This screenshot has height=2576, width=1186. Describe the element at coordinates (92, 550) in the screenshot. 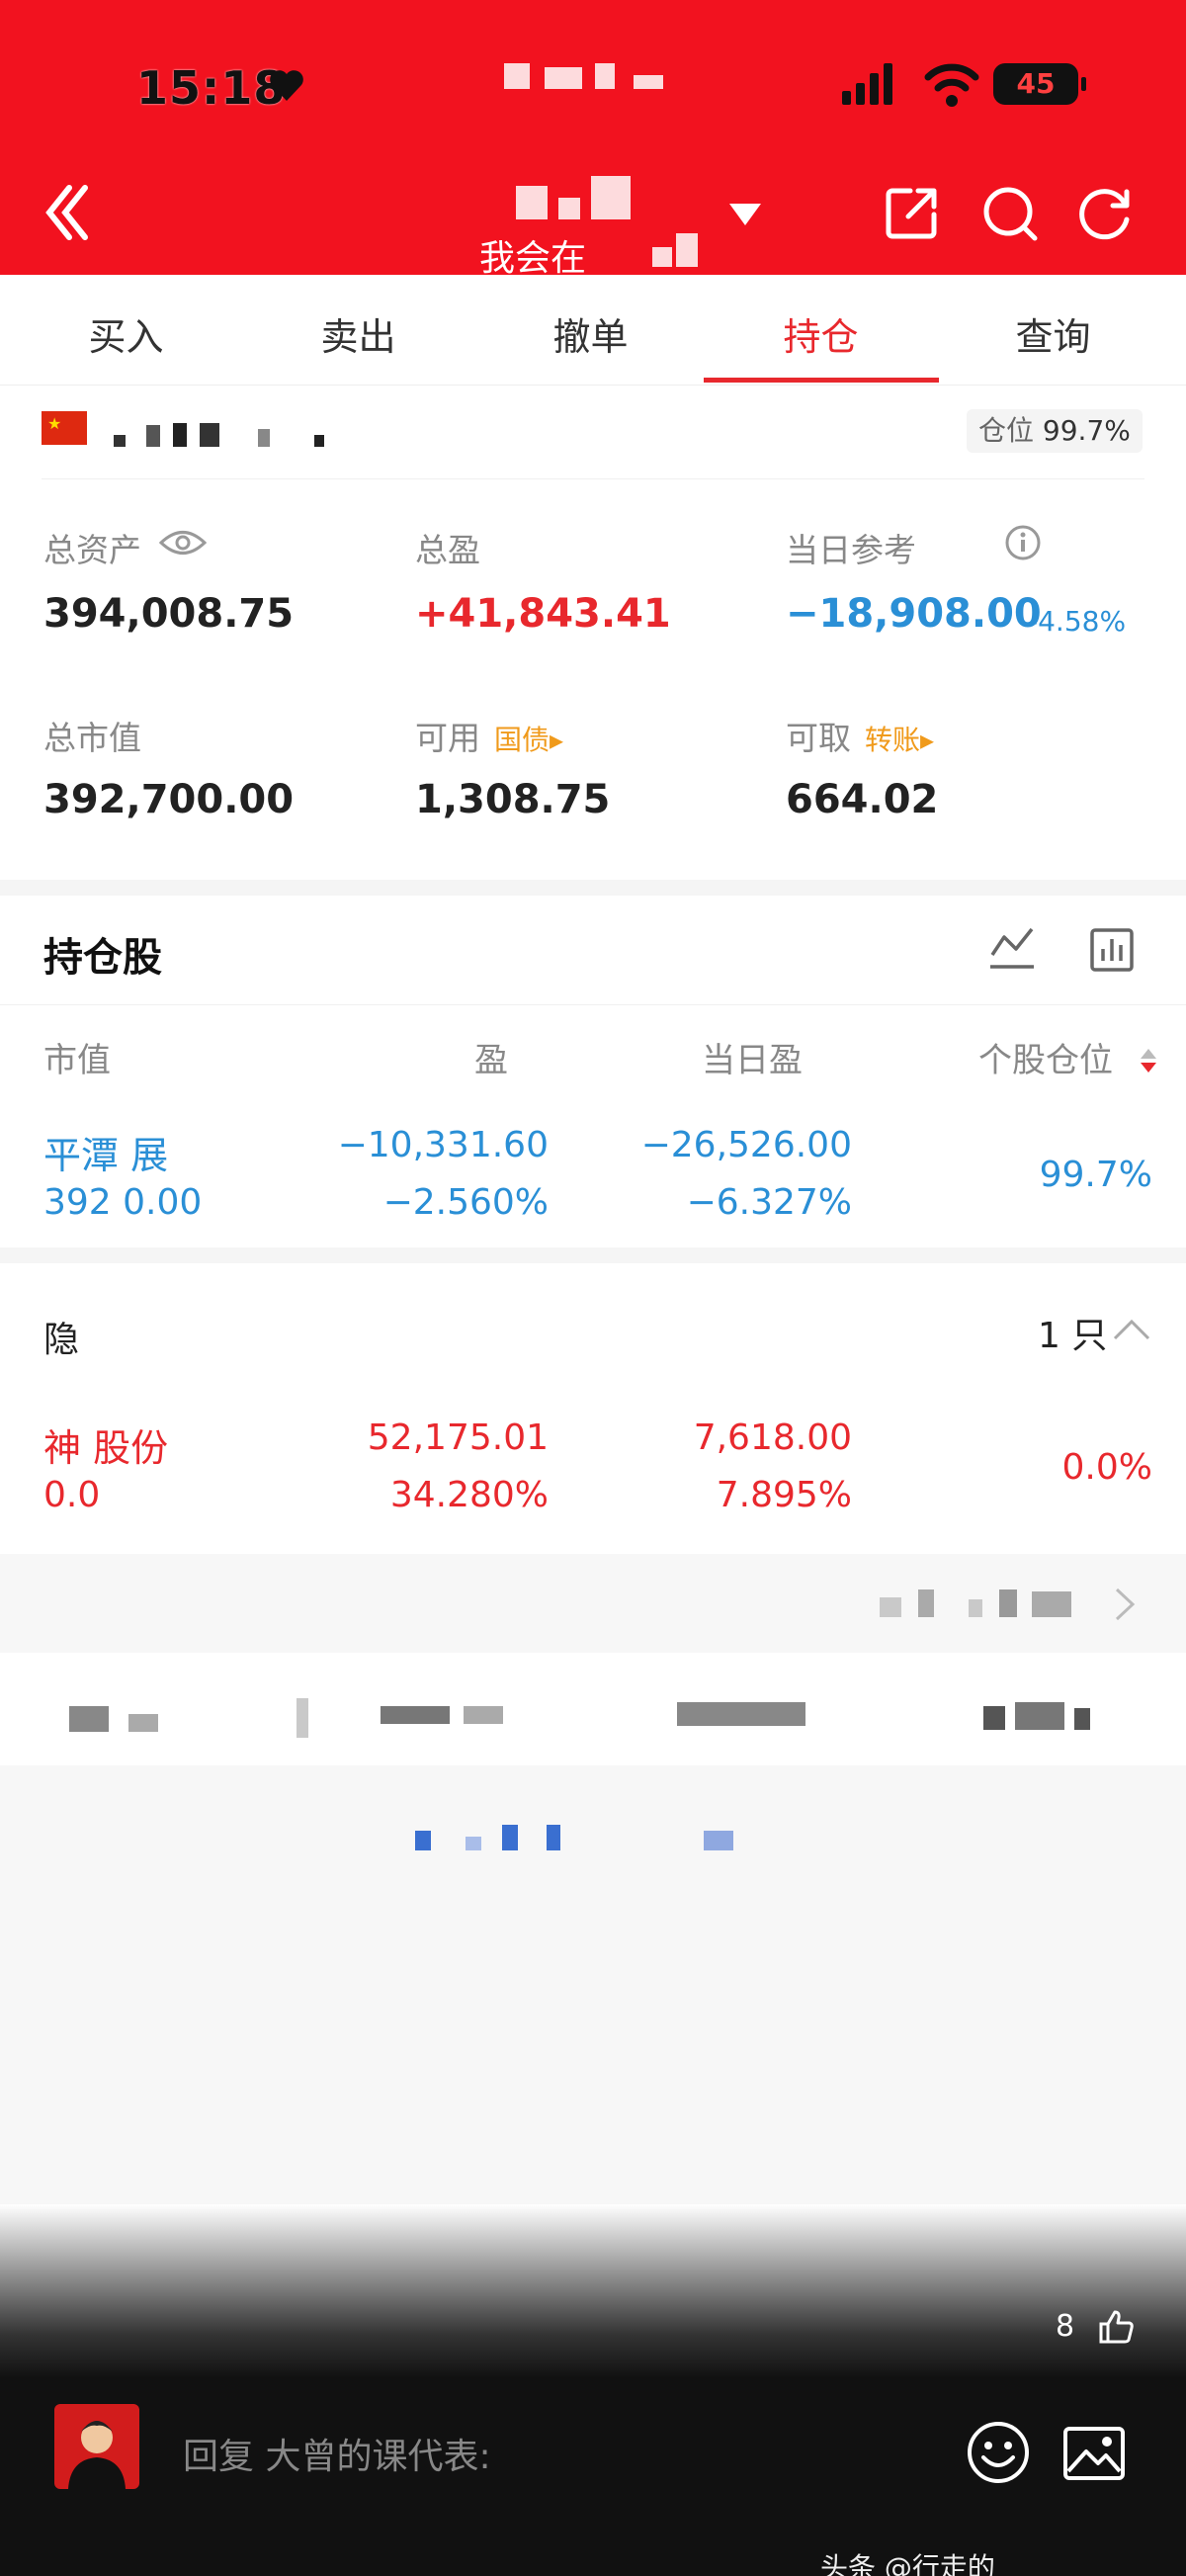

I see `total-assets-label: 总资产` at that location.